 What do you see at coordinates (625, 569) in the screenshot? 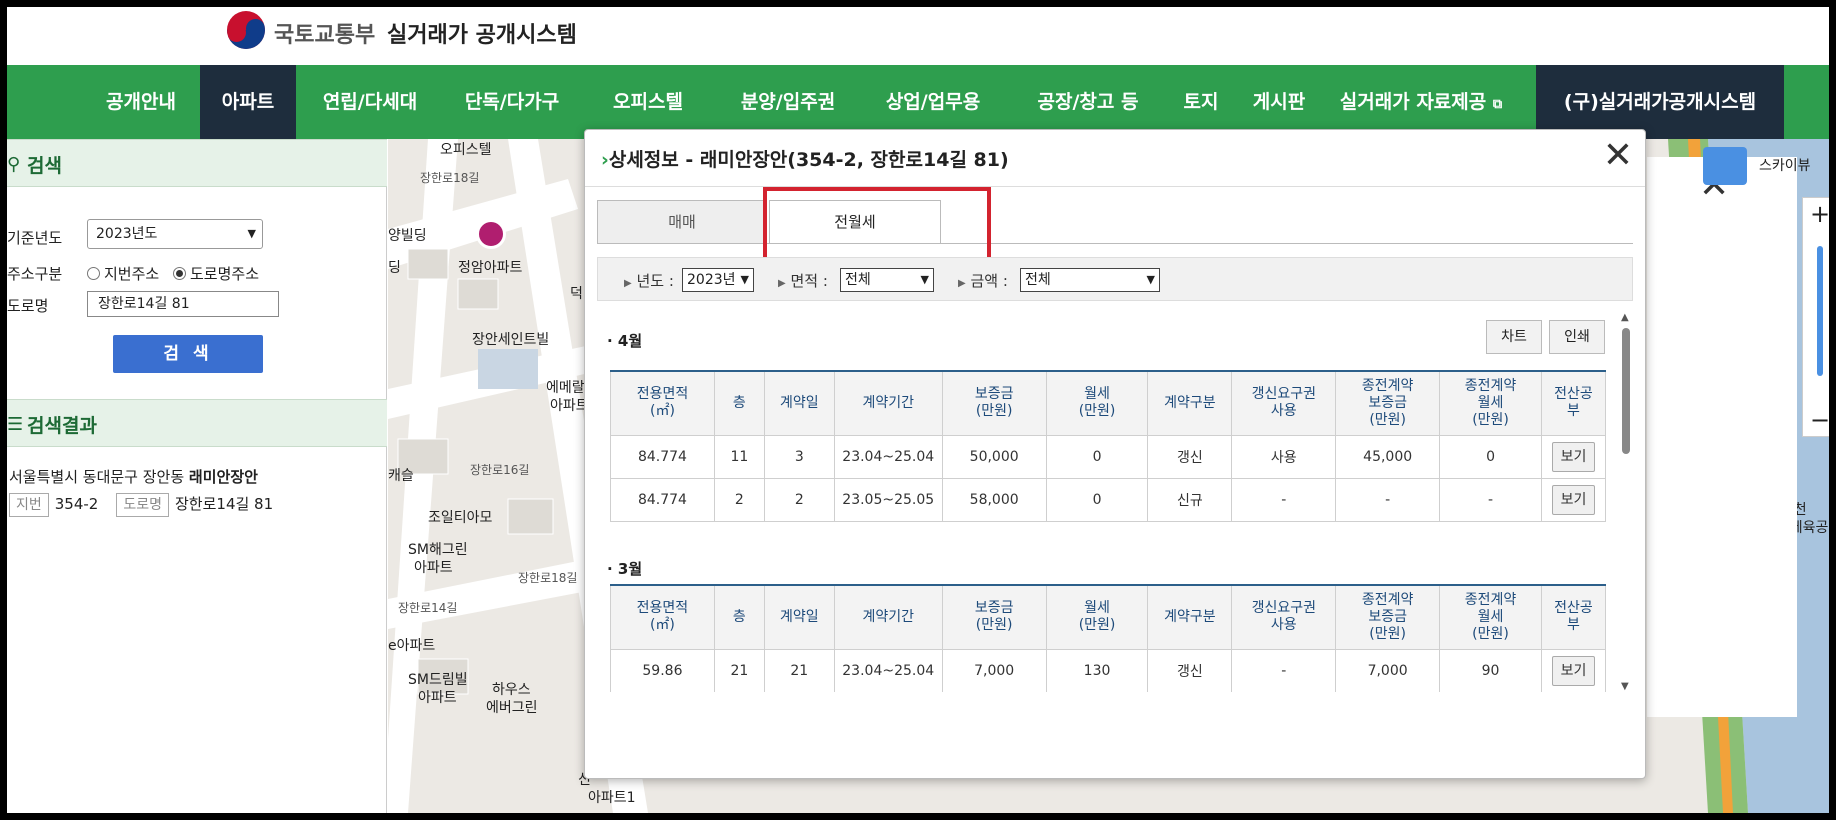
I see `month-heading-march: · 3월` at bounding box center [625, 569].